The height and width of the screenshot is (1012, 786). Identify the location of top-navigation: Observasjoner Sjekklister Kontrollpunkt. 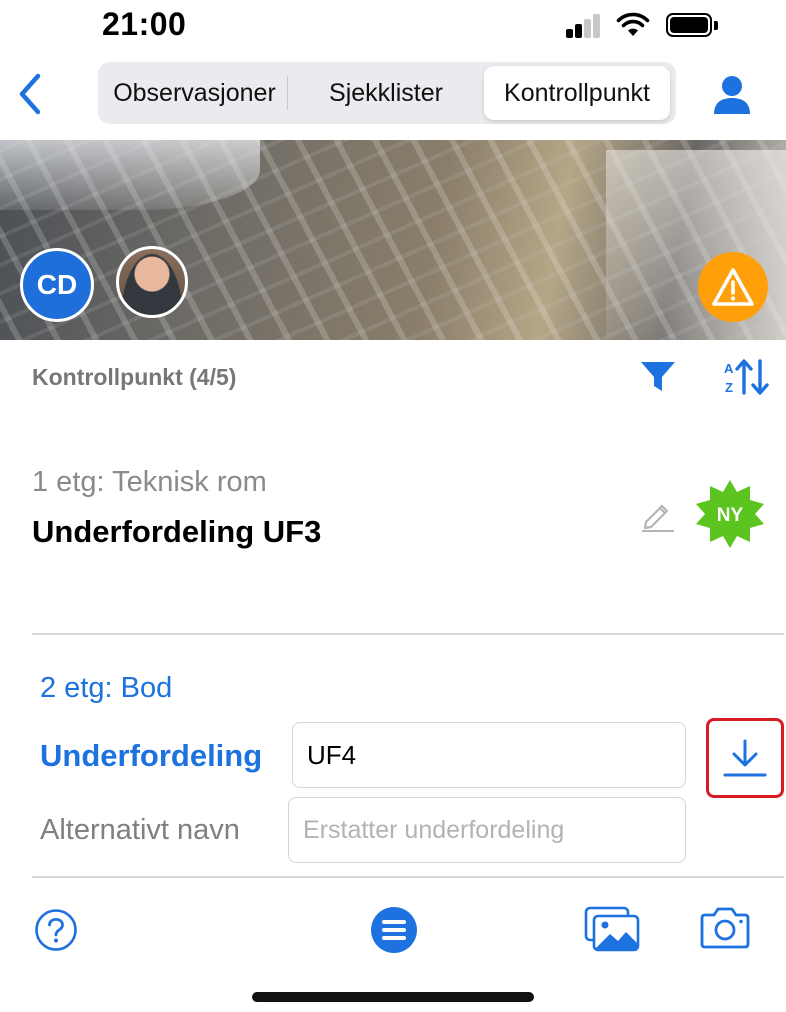
(393, 95).